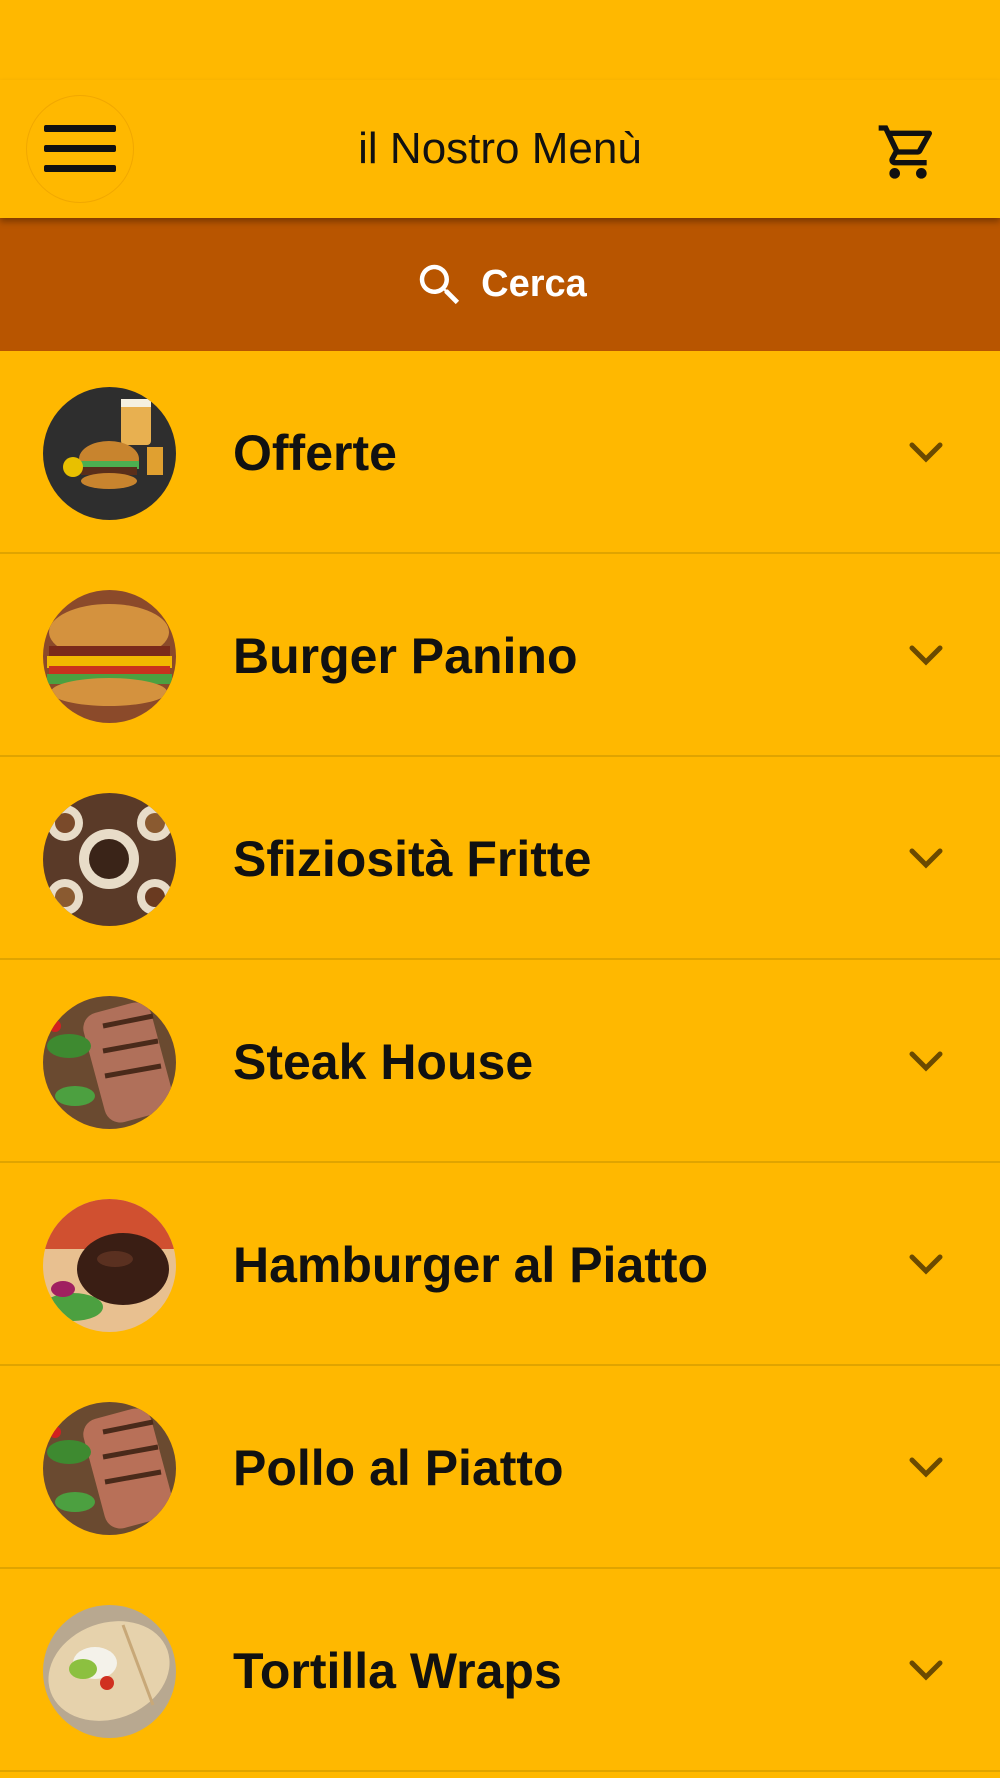 This screenshot has height=1778, width=1000. What do you see at coordinates (500, 452) in the screenshot?
I see `category-row-offerte: Offerte` at bounding box center [500, 452].